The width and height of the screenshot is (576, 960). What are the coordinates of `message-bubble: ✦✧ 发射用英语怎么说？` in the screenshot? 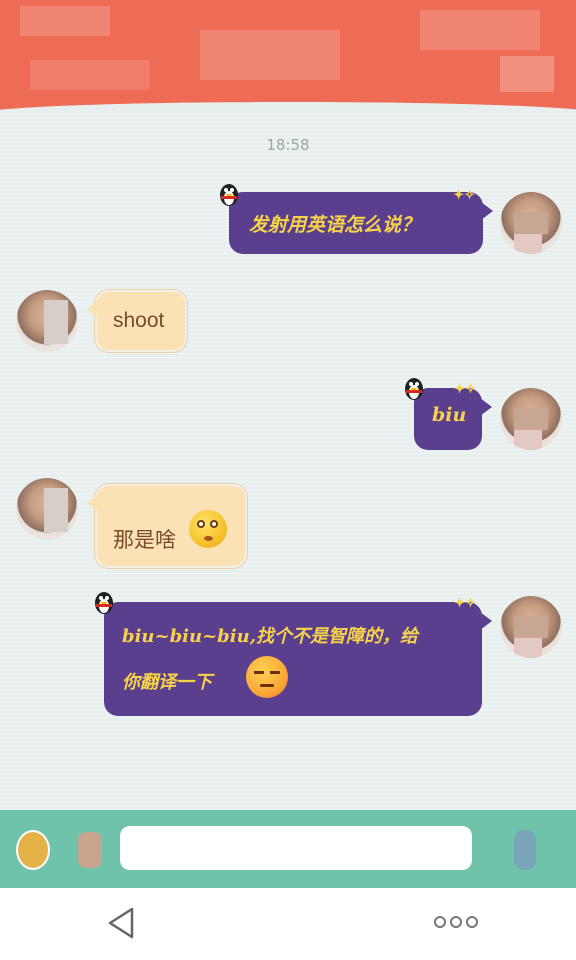 It's located at (356, 219).